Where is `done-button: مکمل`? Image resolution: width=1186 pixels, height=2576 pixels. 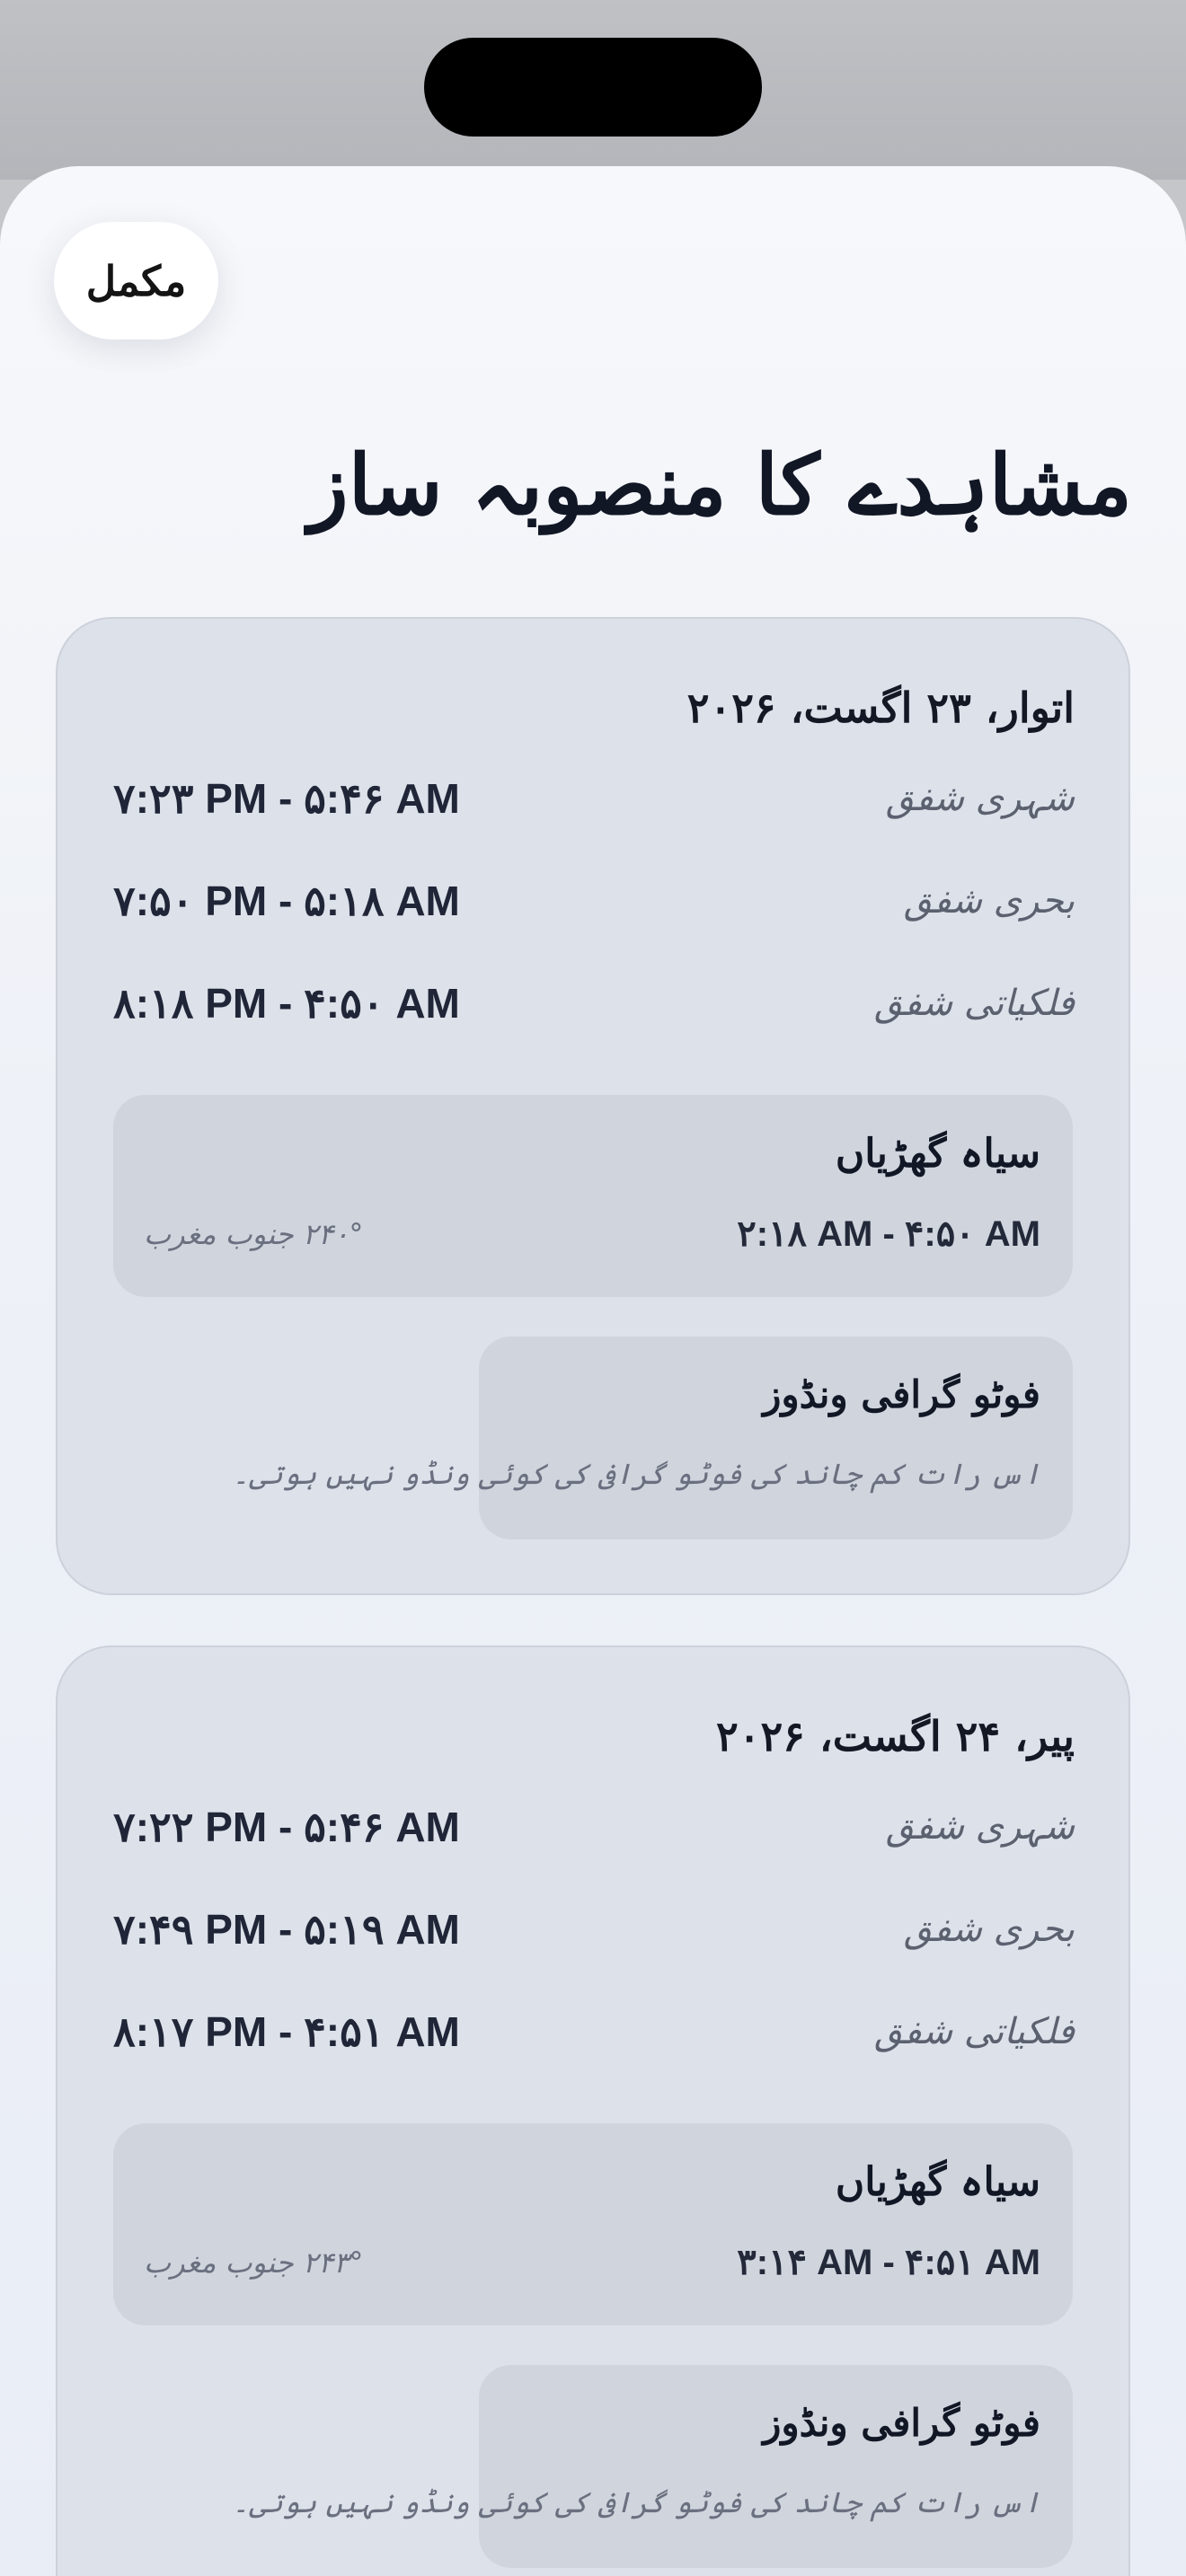 done-button: مکمل is located at coordinates (136, 281).